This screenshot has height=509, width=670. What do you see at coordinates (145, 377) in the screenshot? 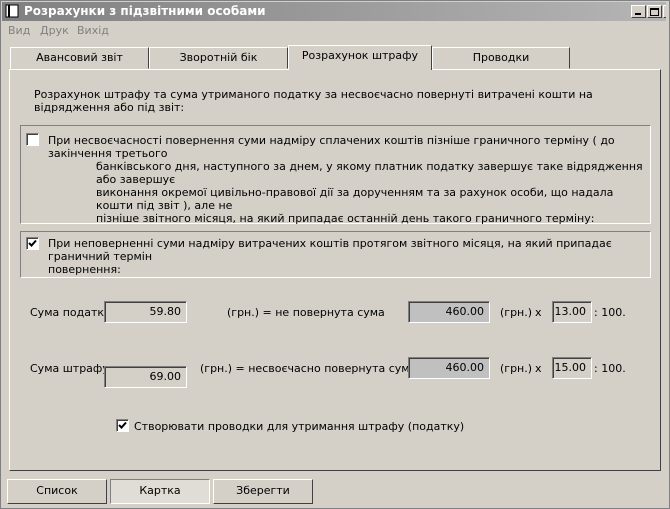
I see `fine-value-field: 69.00` at bounding box center [145, 377].